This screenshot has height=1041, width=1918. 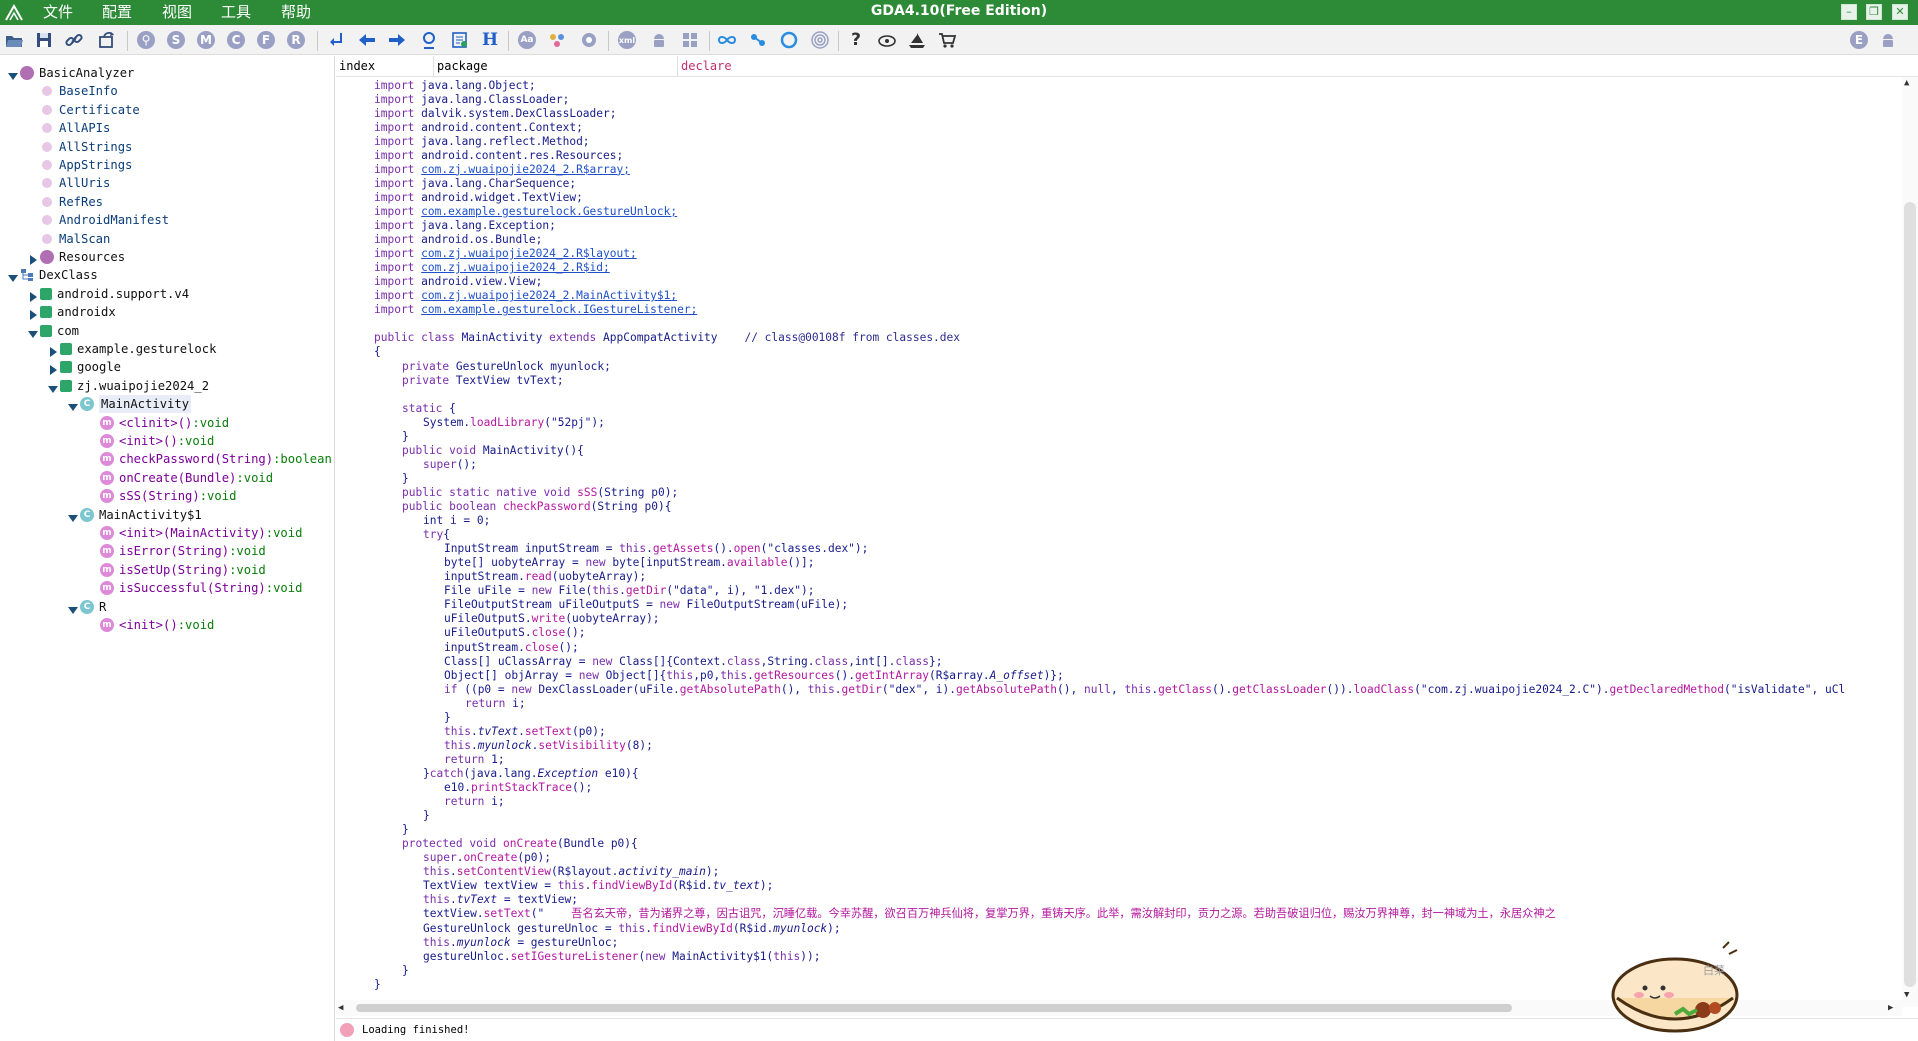 I want to click on tree-method-item: m <clinit>():void, so click(x=158, y=423).